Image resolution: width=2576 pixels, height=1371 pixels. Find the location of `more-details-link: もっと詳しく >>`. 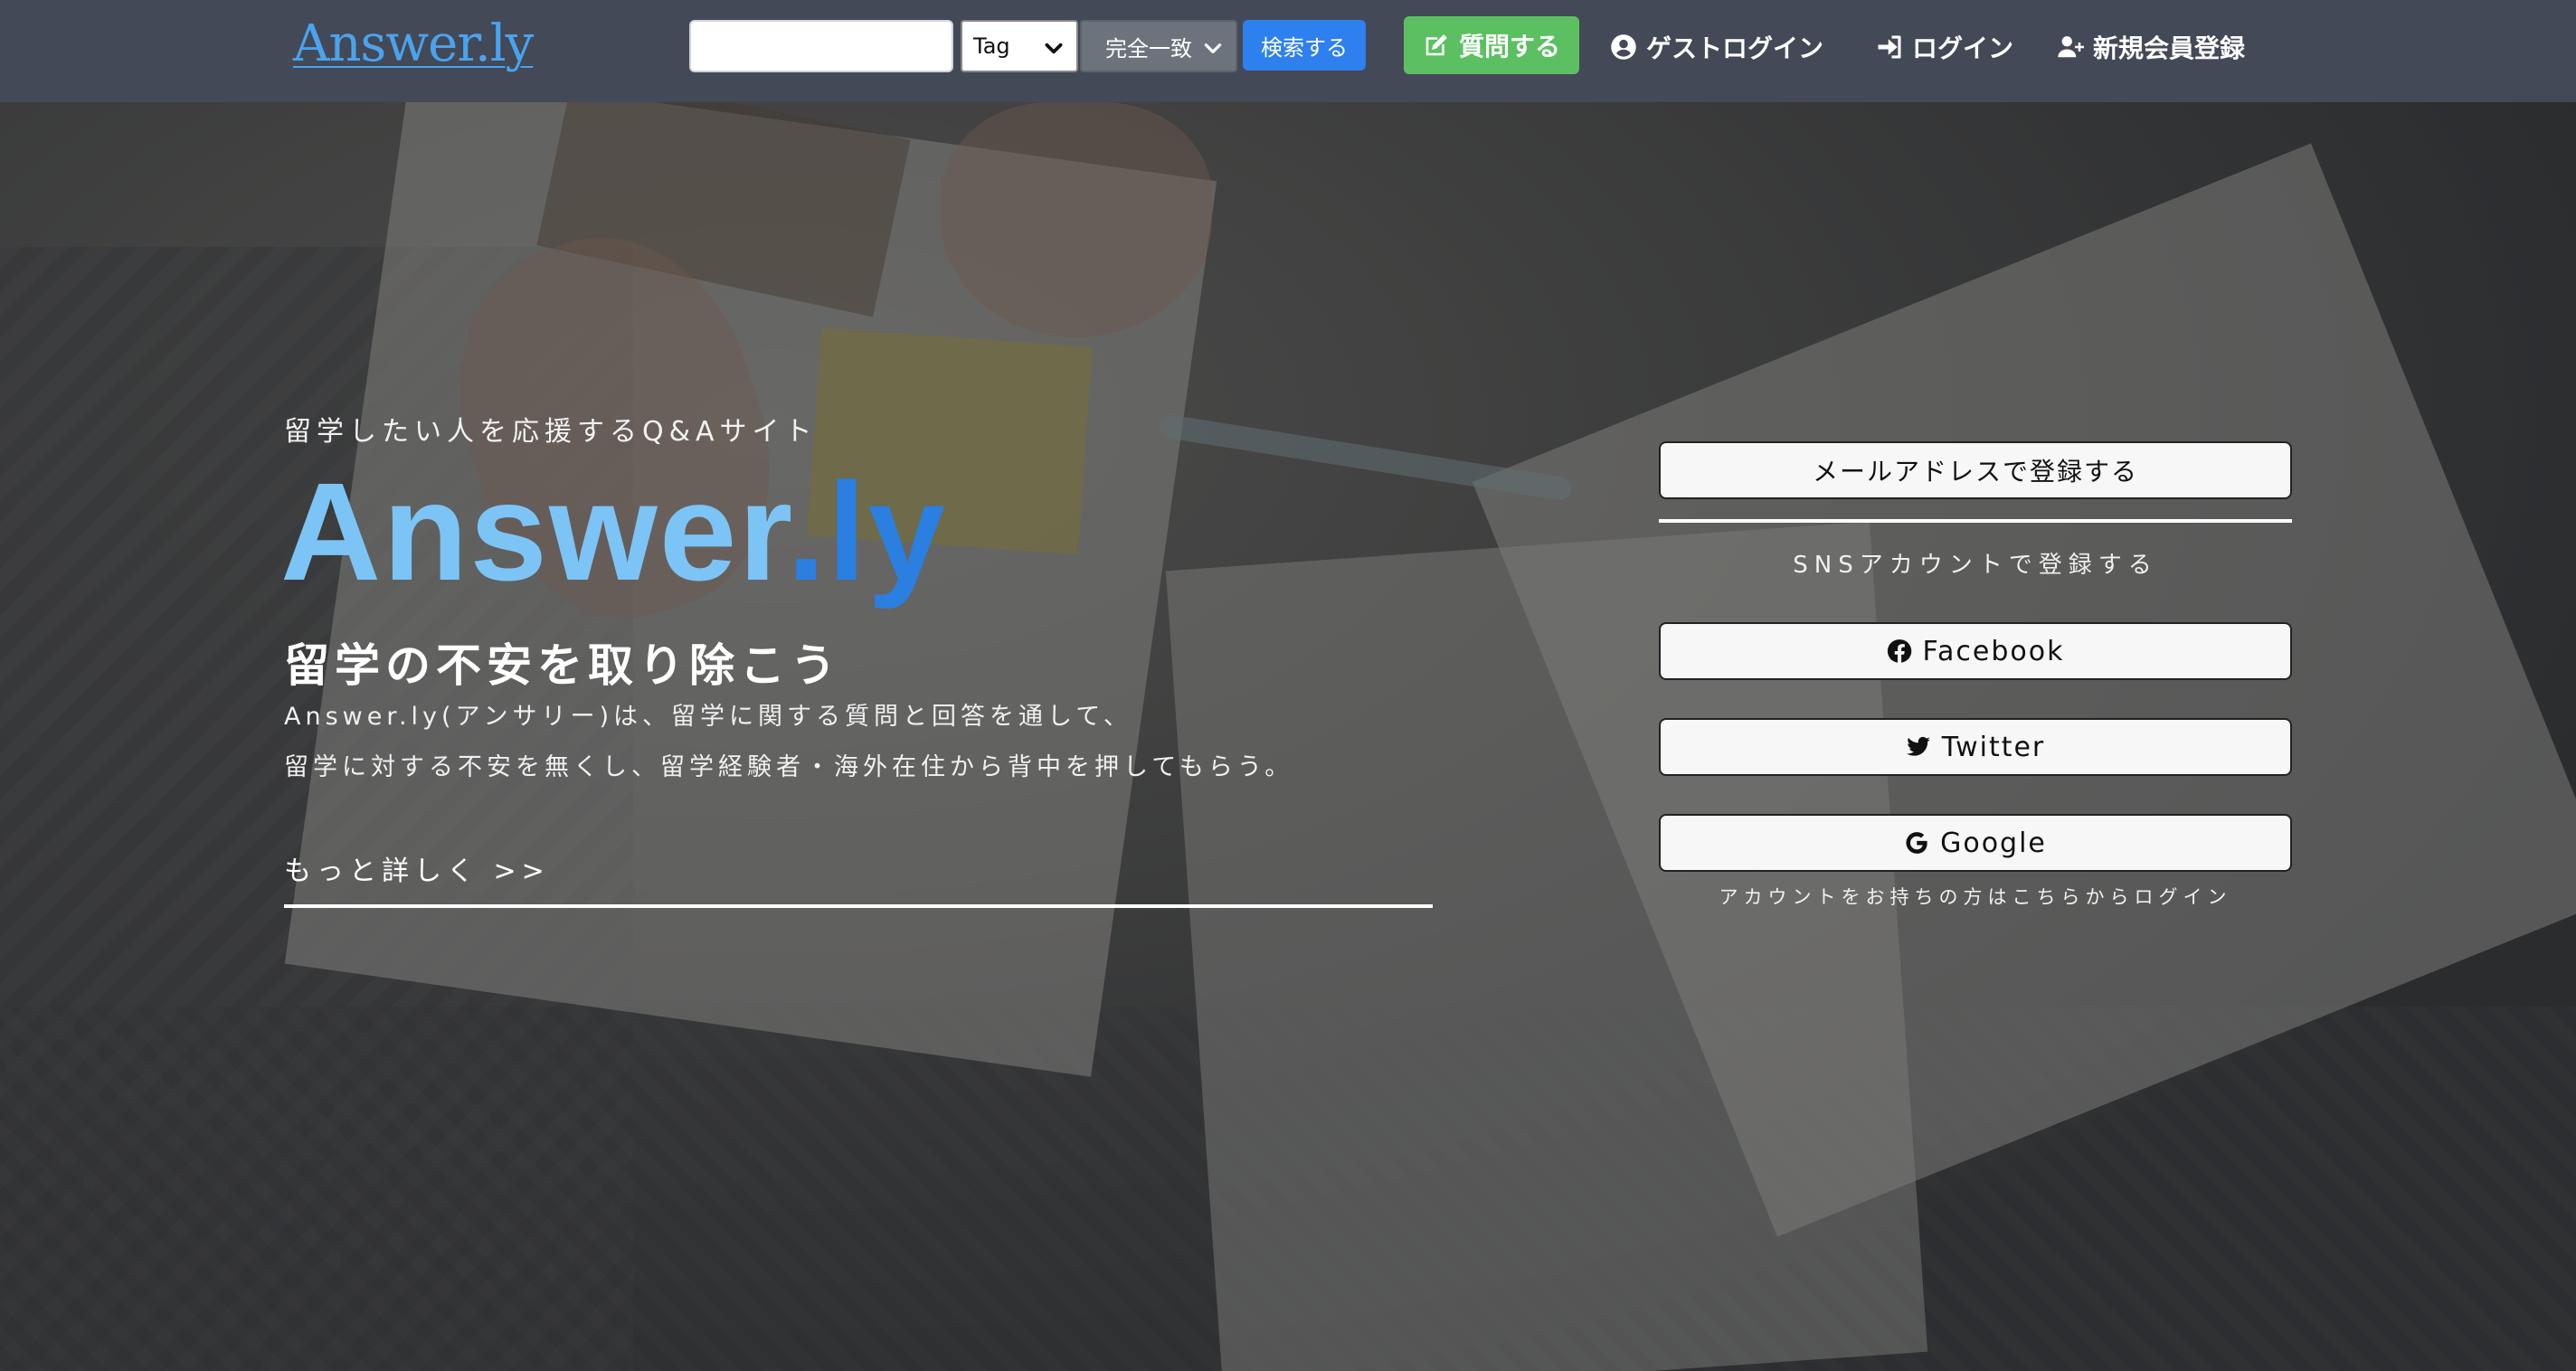

more-details-link: もっと詳しく >> is located at coordinates (417, 868).